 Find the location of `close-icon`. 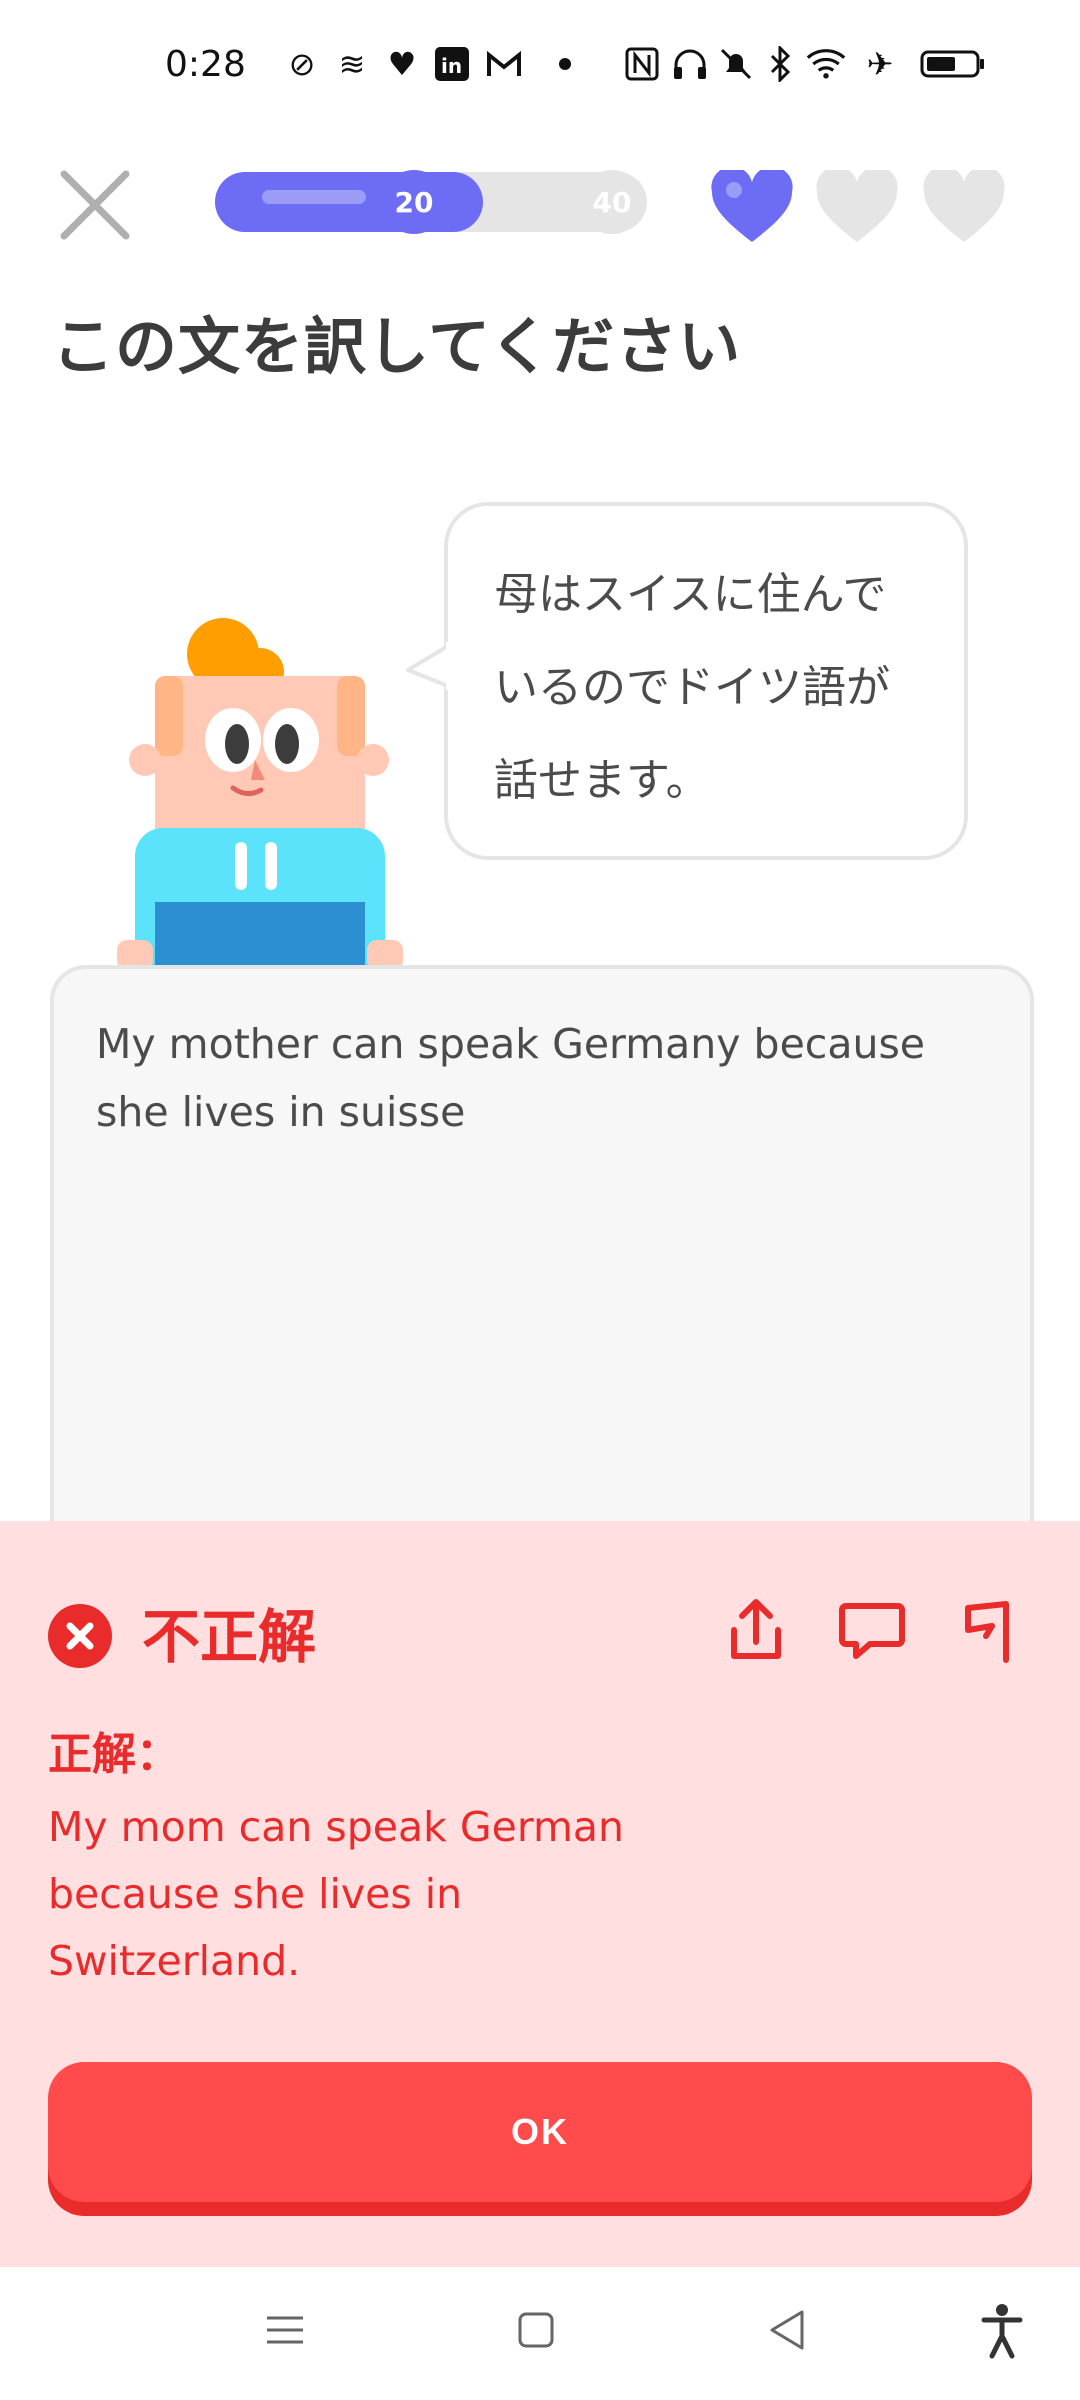

close-icon is located at coordinates (95, 205).